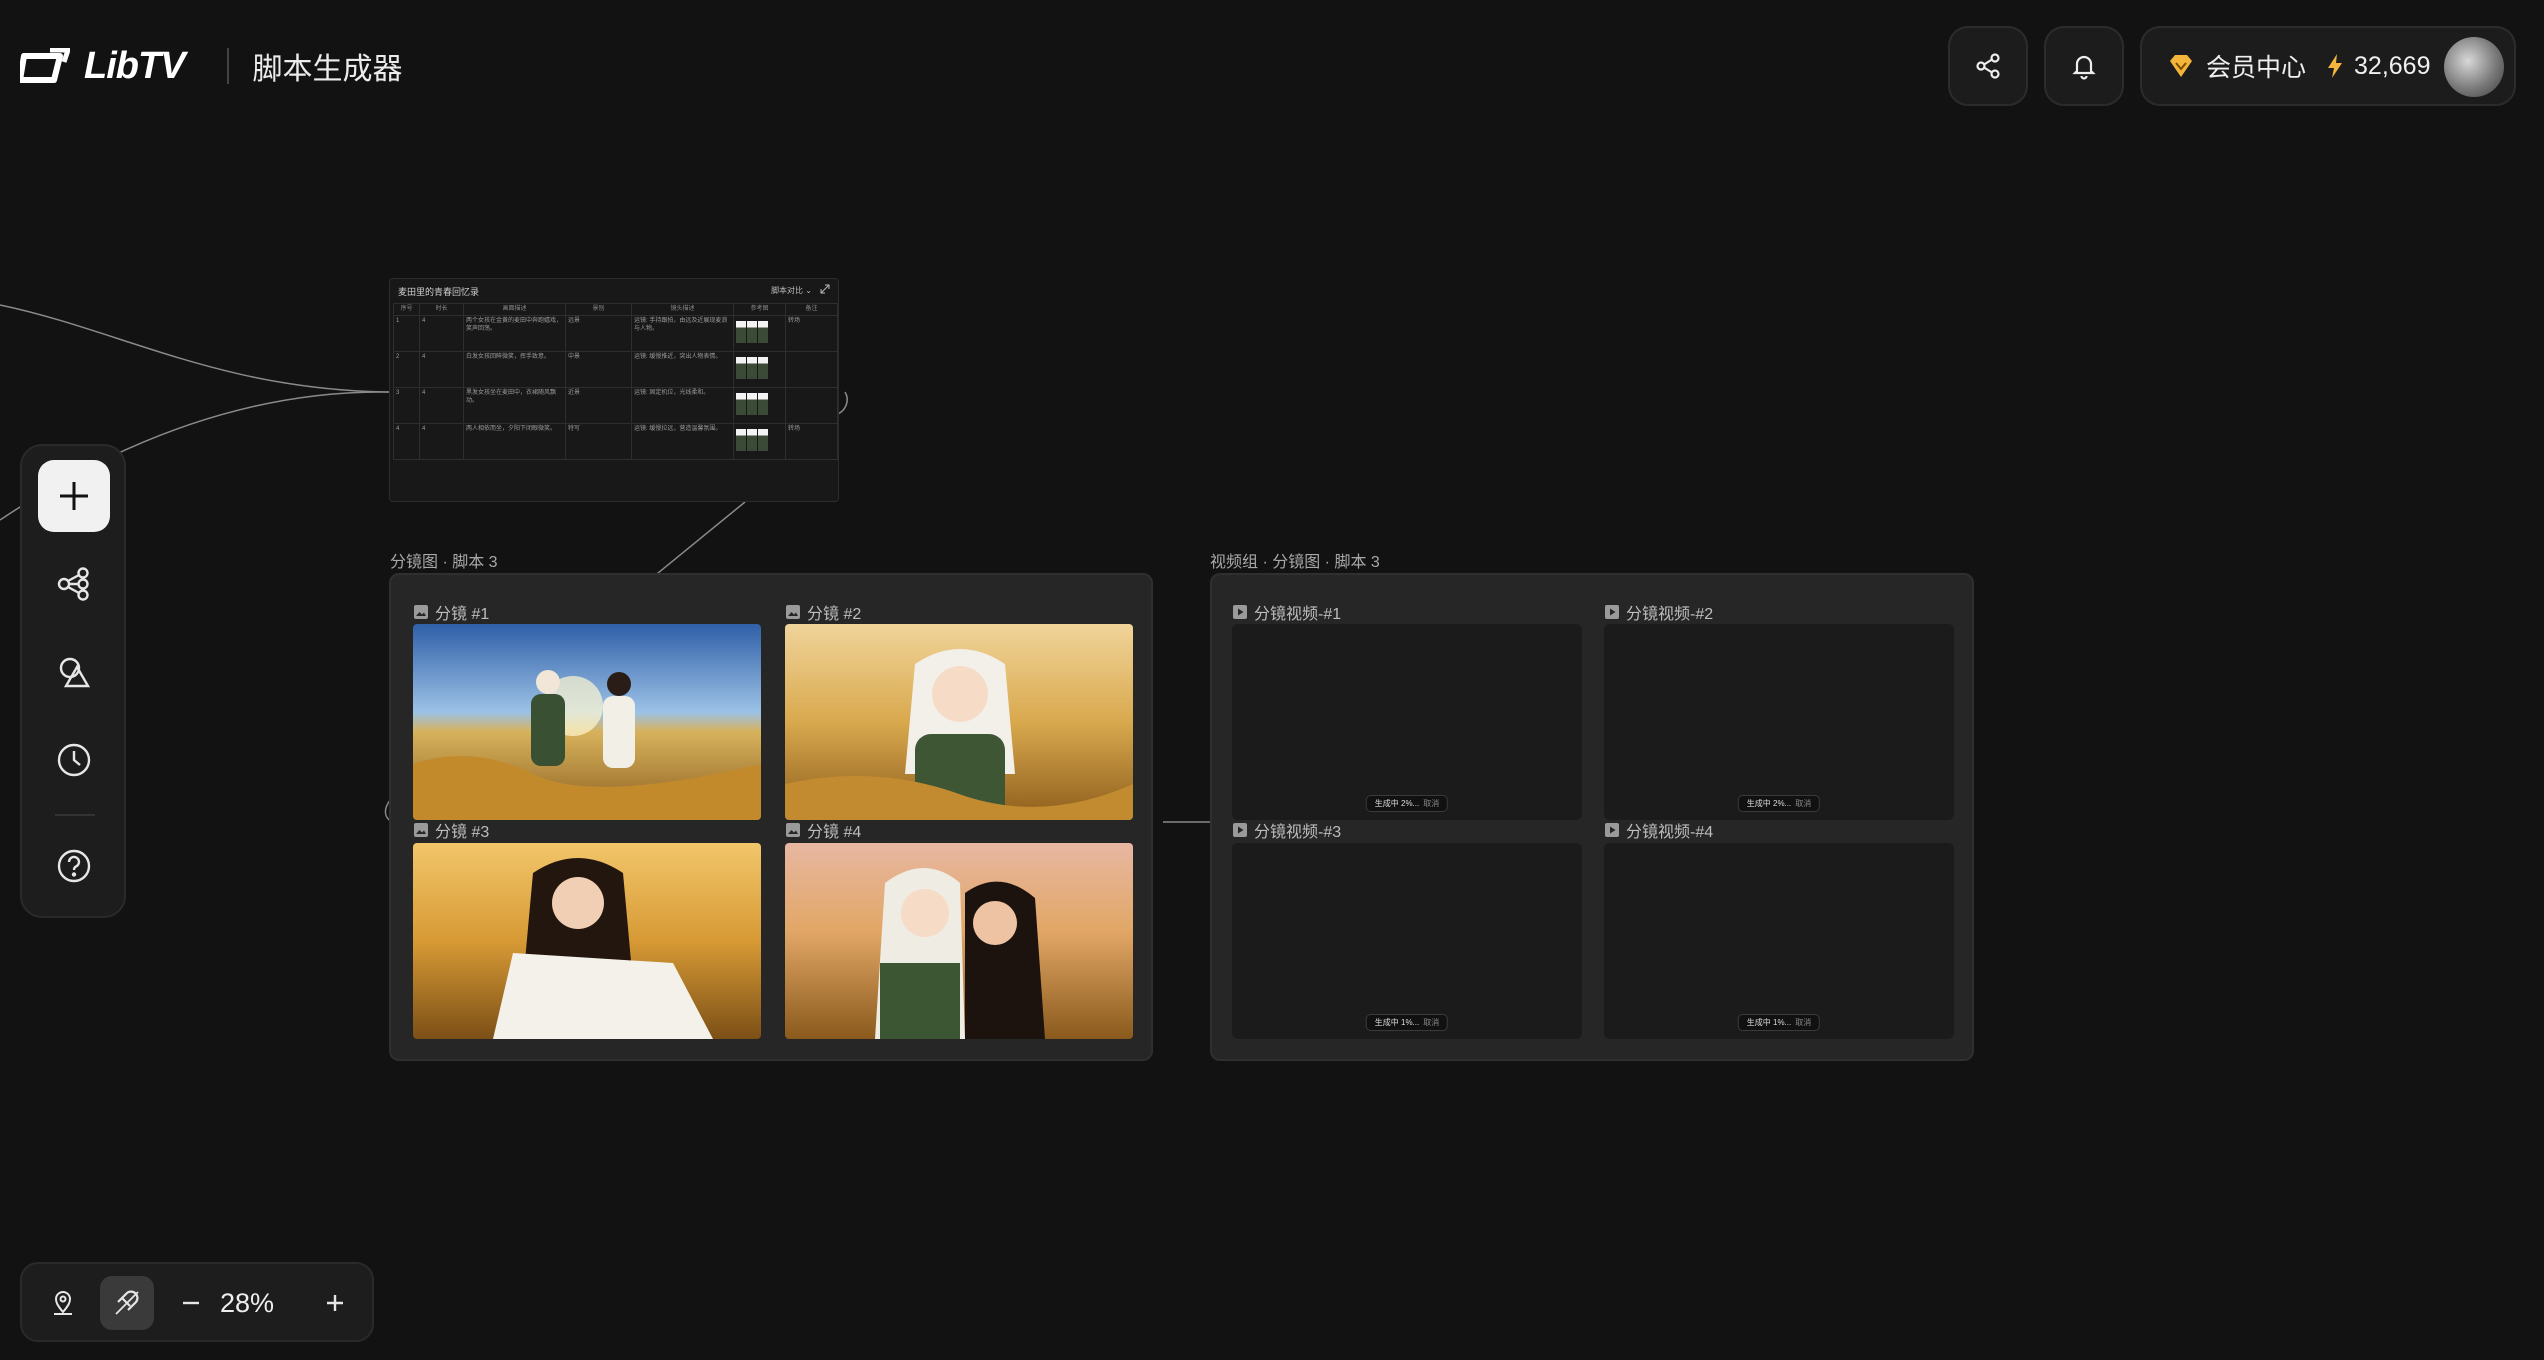 This screenshot has height=1360, width=2544. Describe the element at coordinates (406, 369) in the screenshot. I see `cell-index: 2` at that location.